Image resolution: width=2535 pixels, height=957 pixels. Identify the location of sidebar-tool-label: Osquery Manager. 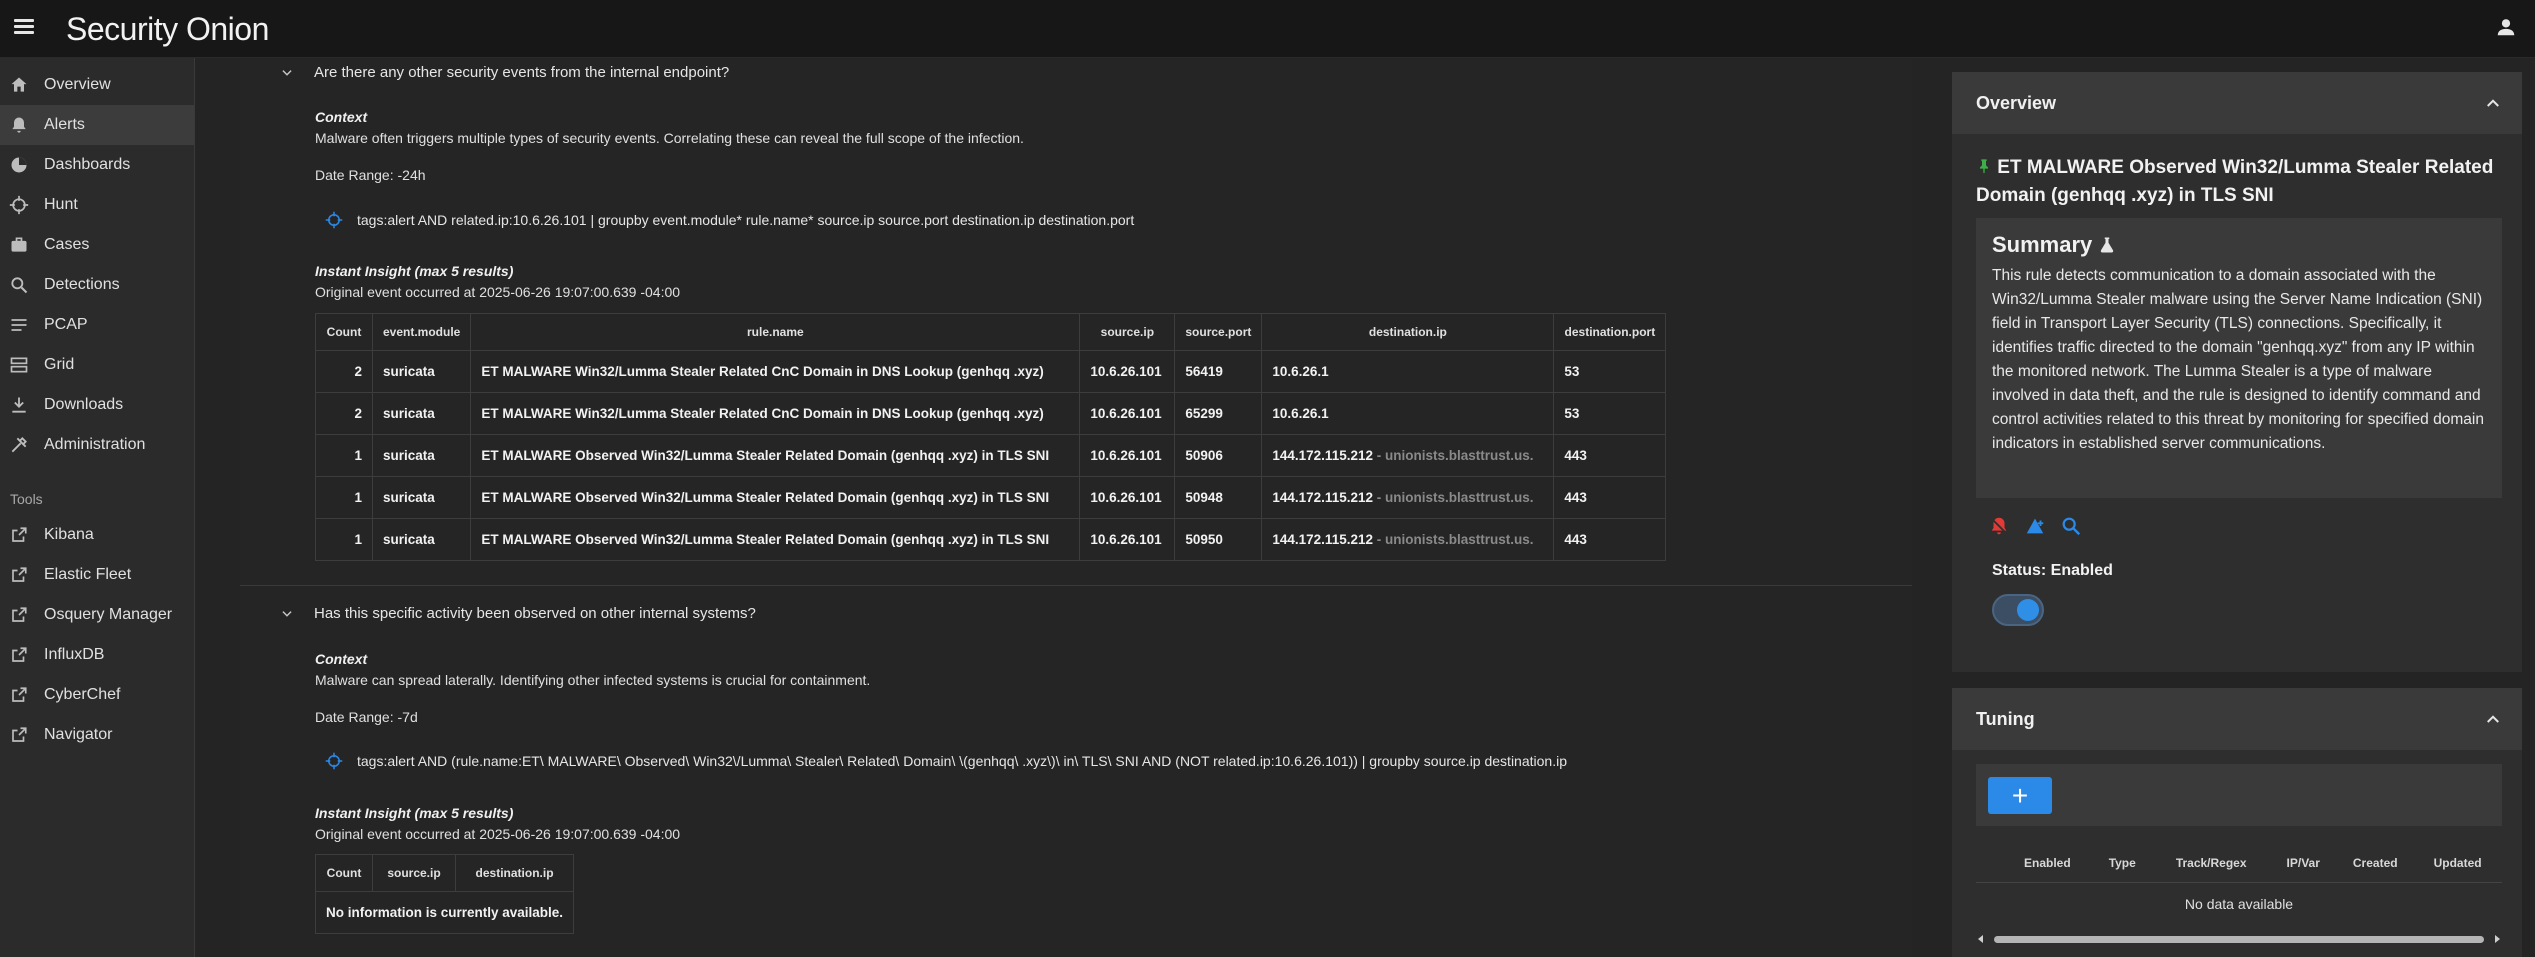
(108, 614).